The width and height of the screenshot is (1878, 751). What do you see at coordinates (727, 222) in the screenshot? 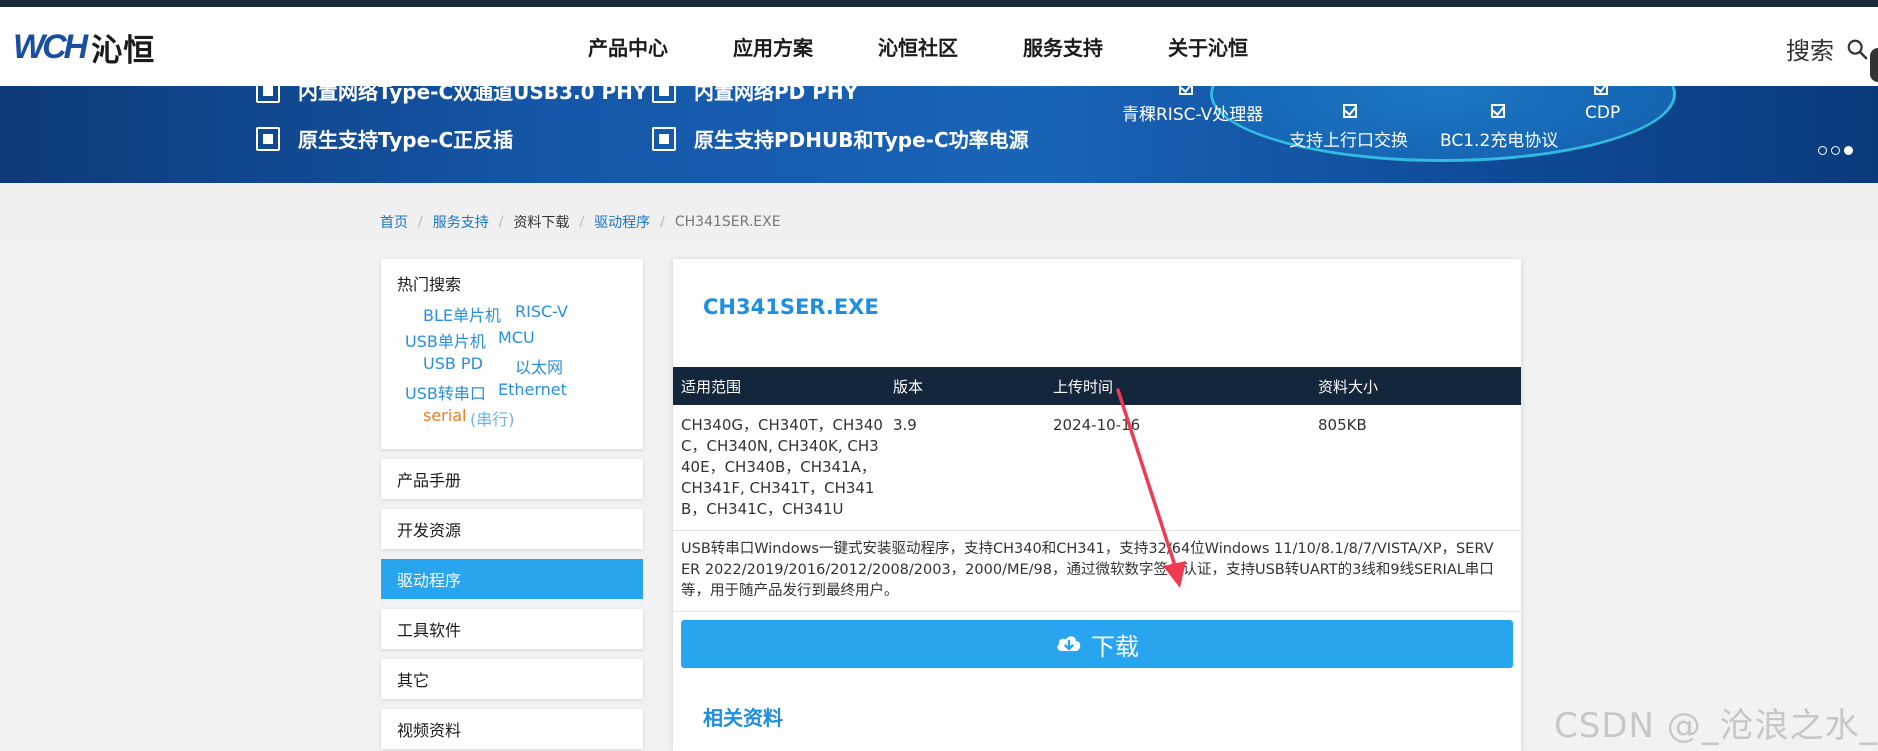
I see `breadcrumb-current: CH341SER.EXE` at bounding box center [727, 222].